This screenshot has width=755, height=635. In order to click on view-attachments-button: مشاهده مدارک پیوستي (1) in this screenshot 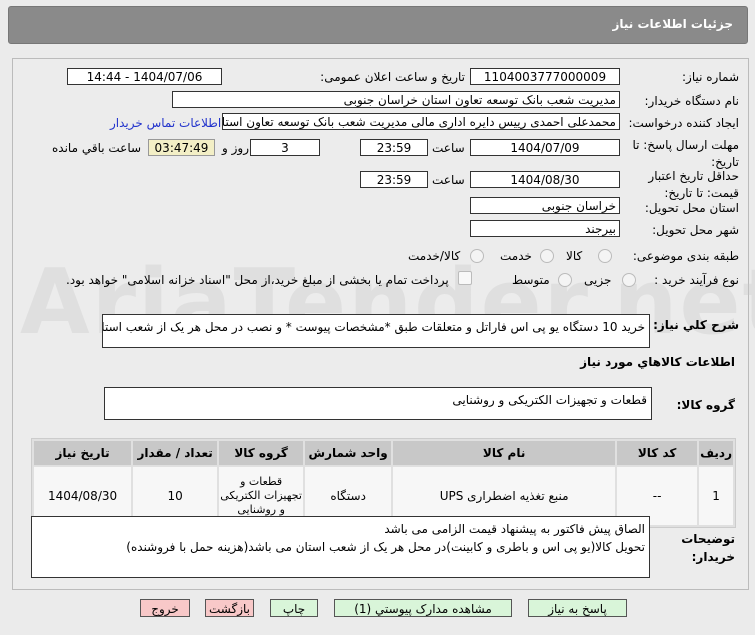, I will do `click(423, 608)`.